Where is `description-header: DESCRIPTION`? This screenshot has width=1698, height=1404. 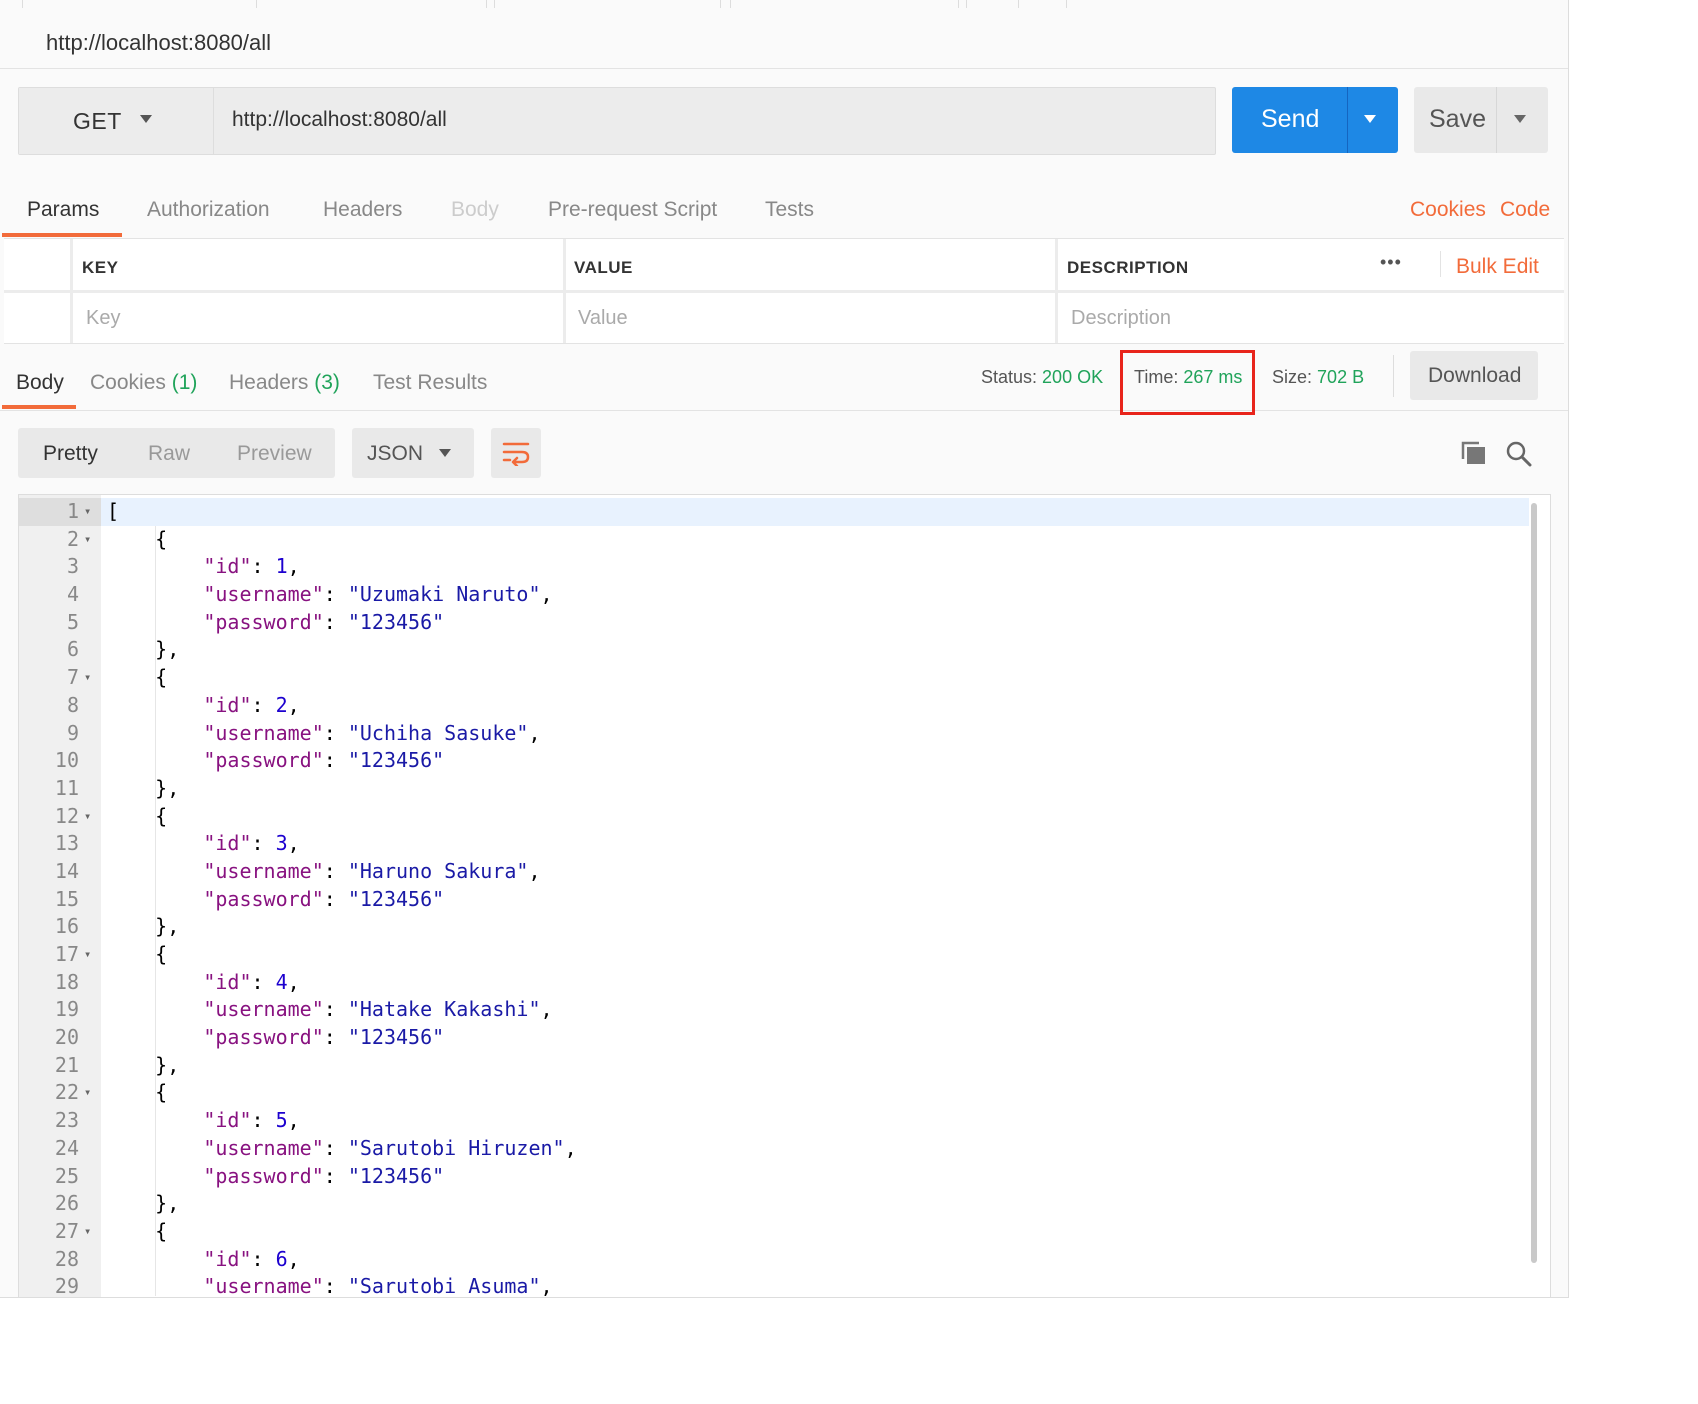 description-header: DESCRIPTION is located at coordinates (1128, 267).